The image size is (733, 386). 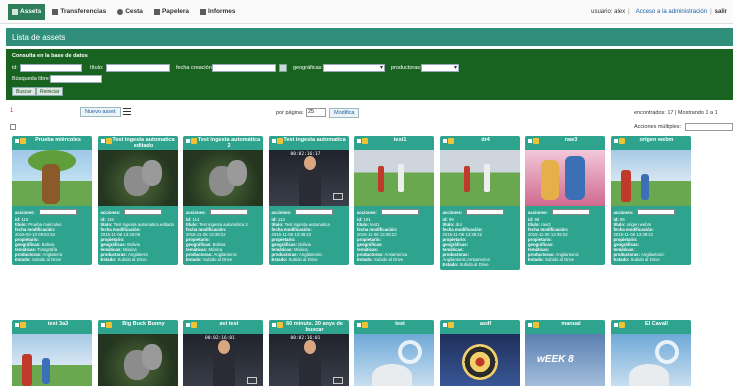 What do you see at coordinates (657, 140) in the screenshot?
I see `card-title: origen webm` at bounding box center [657, 140].